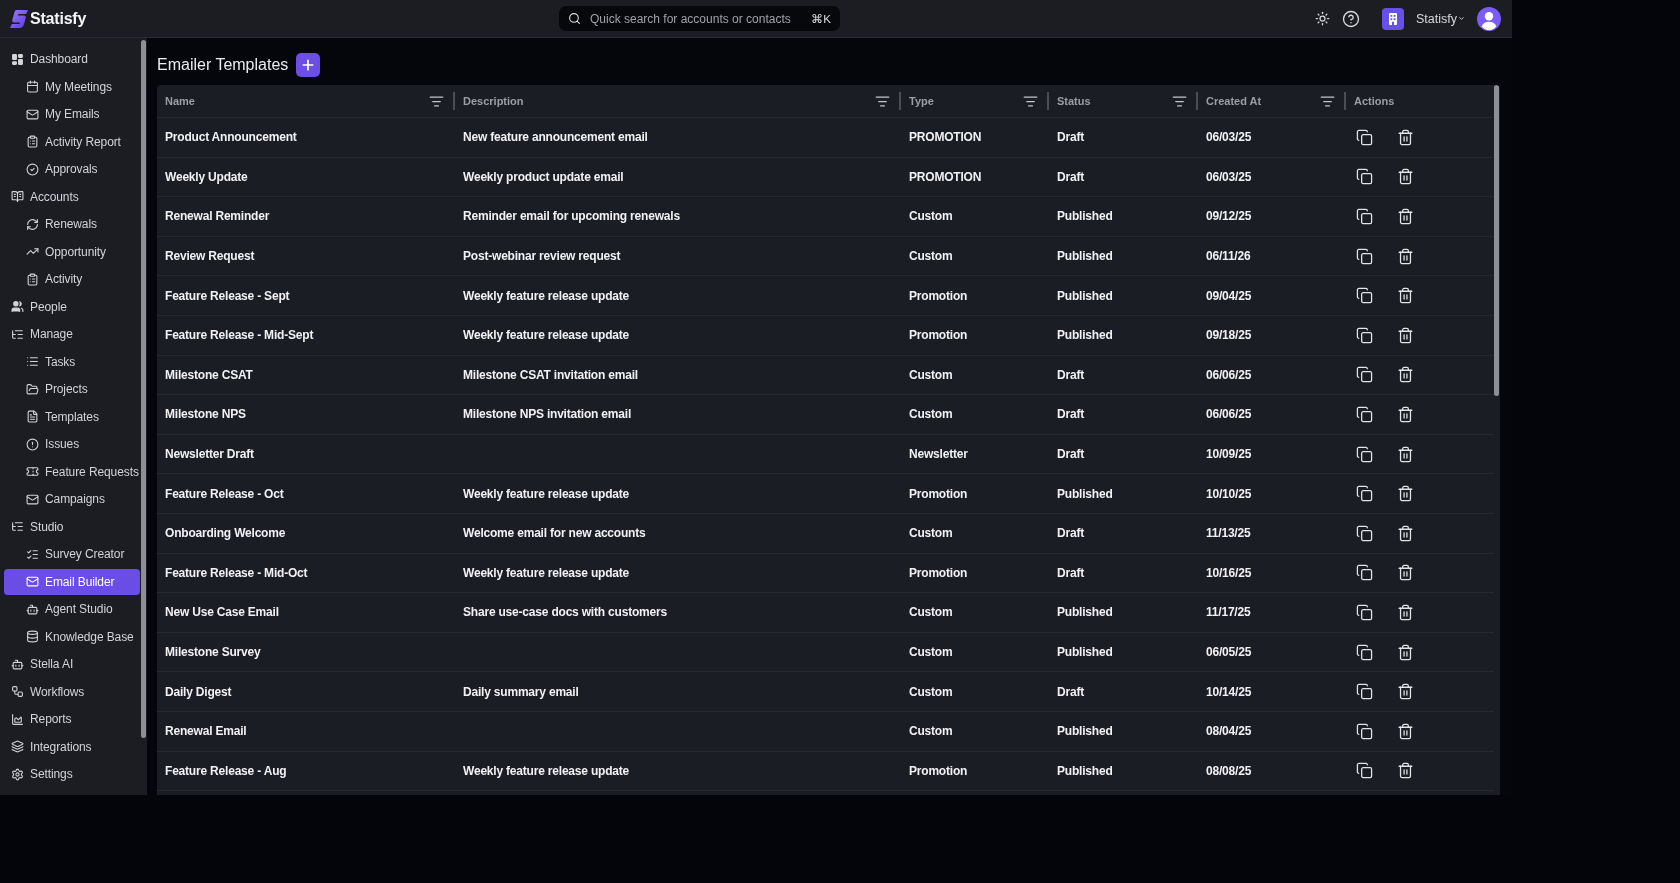 The height and width of the screenshot is (883, 1680). What do you see at coordinates (32, 361) in the screenshot?
I see `list-icon` at bounding box center [32, 361].